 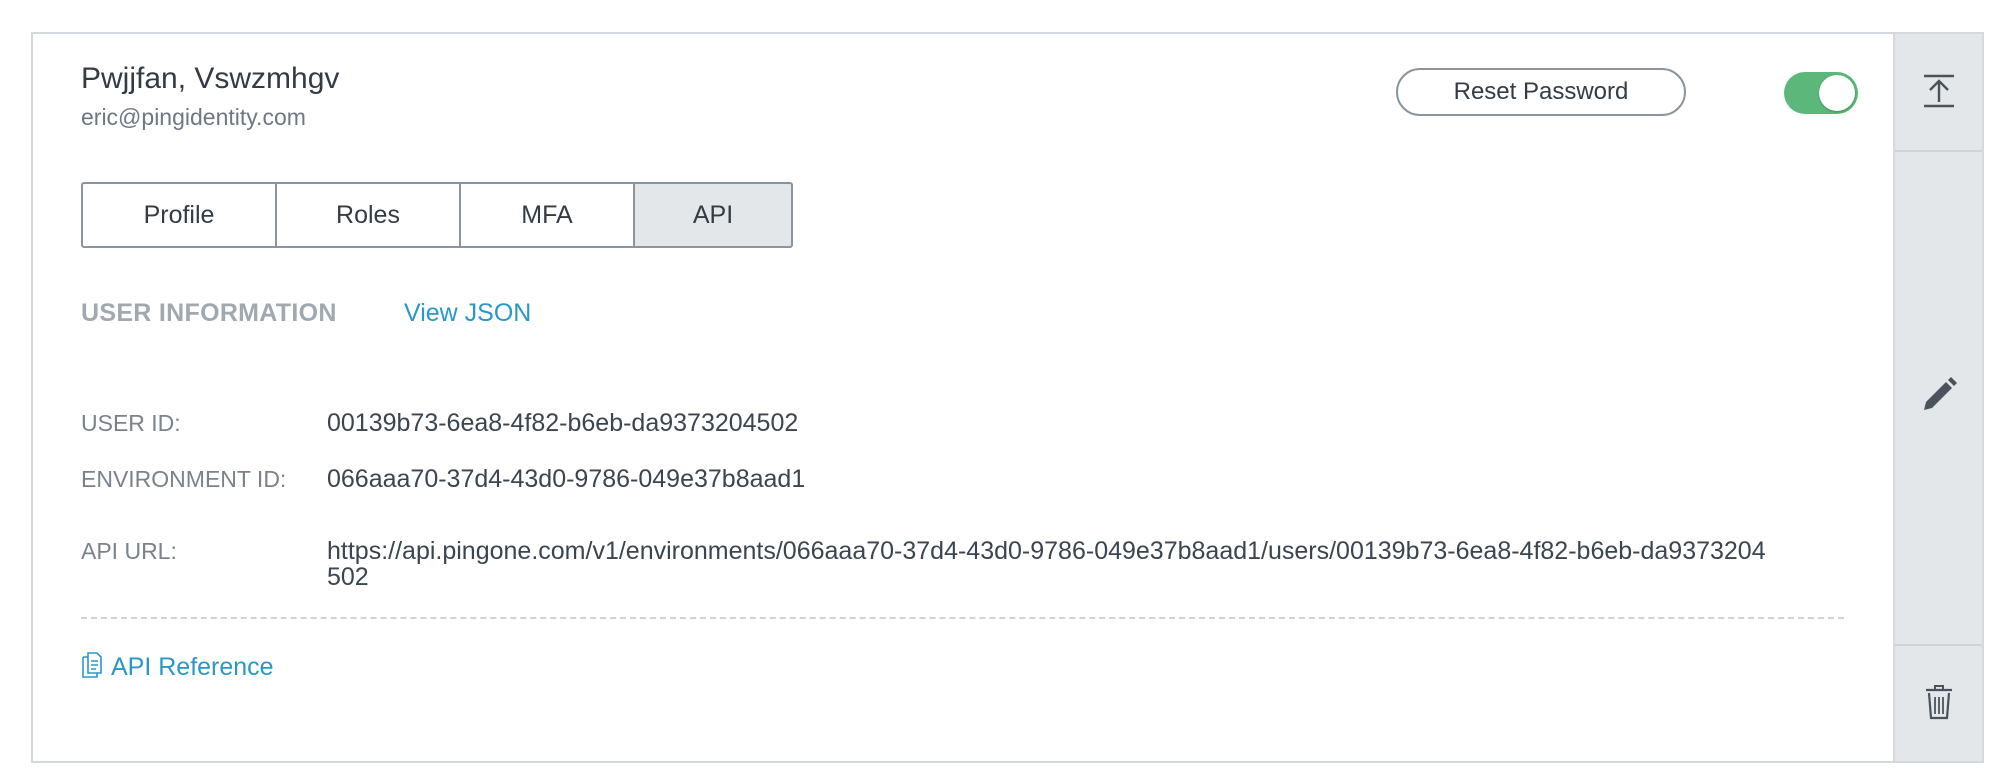 I want to click on collapse-button, so click(x=1938, y=93).